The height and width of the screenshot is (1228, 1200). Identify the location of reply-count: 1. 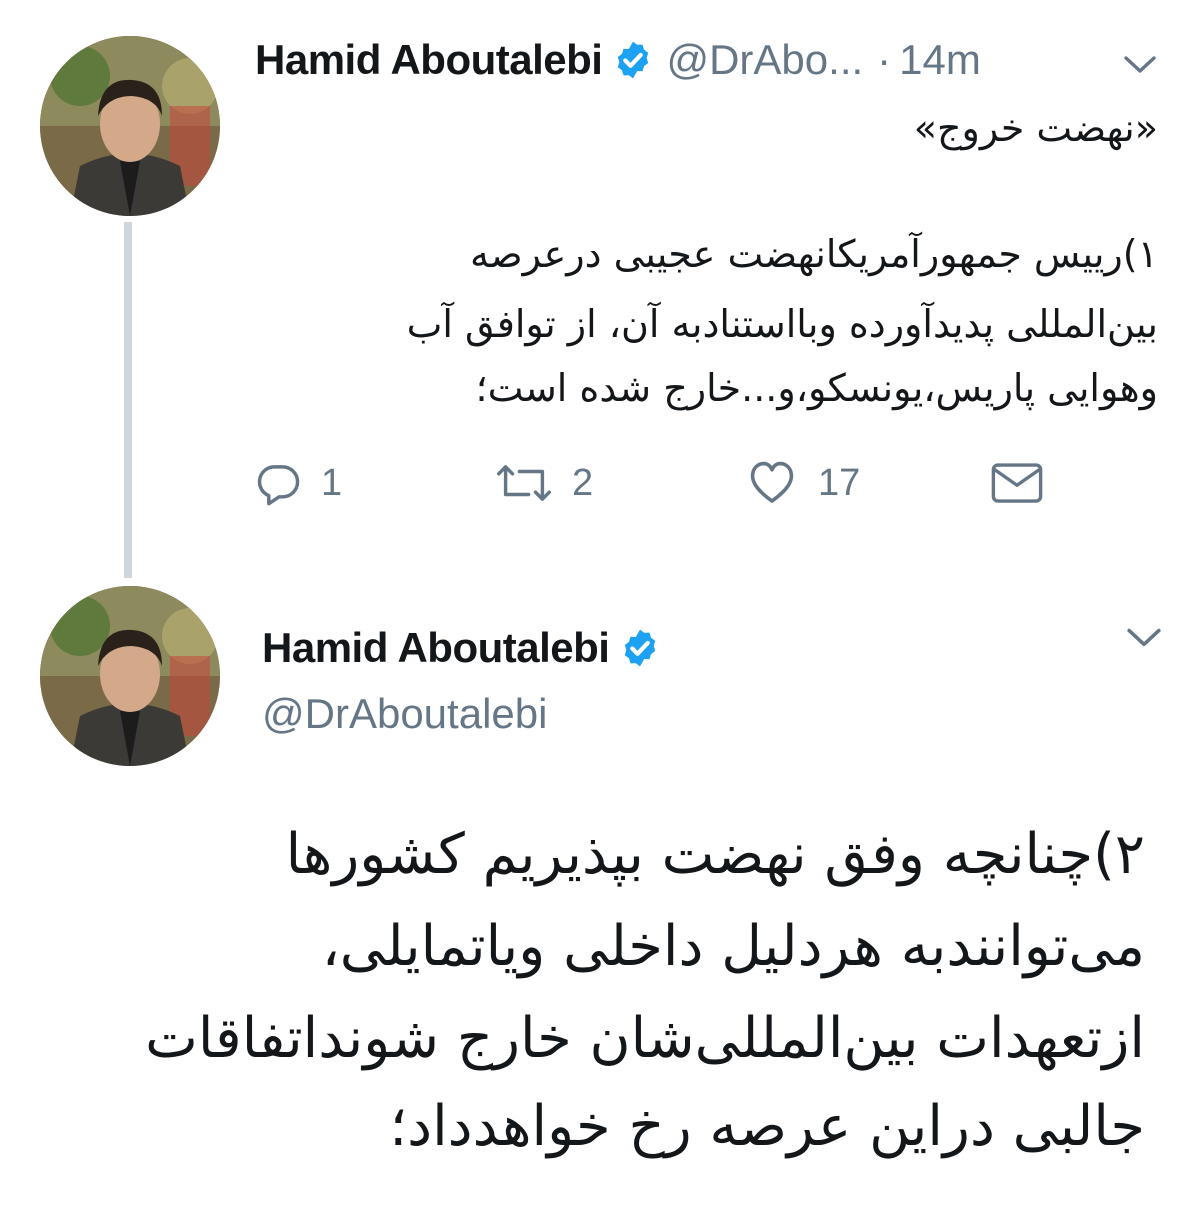
(332, 482).